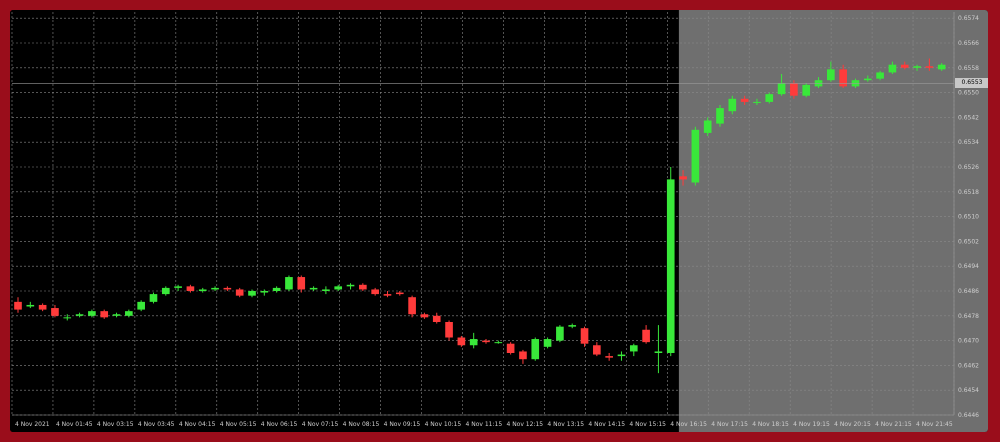  What do you see at coordinates (729, 424) in the screenshot?
I see `time-tick-label: 4 Nov 17:15` at bounding box center [729, 424].